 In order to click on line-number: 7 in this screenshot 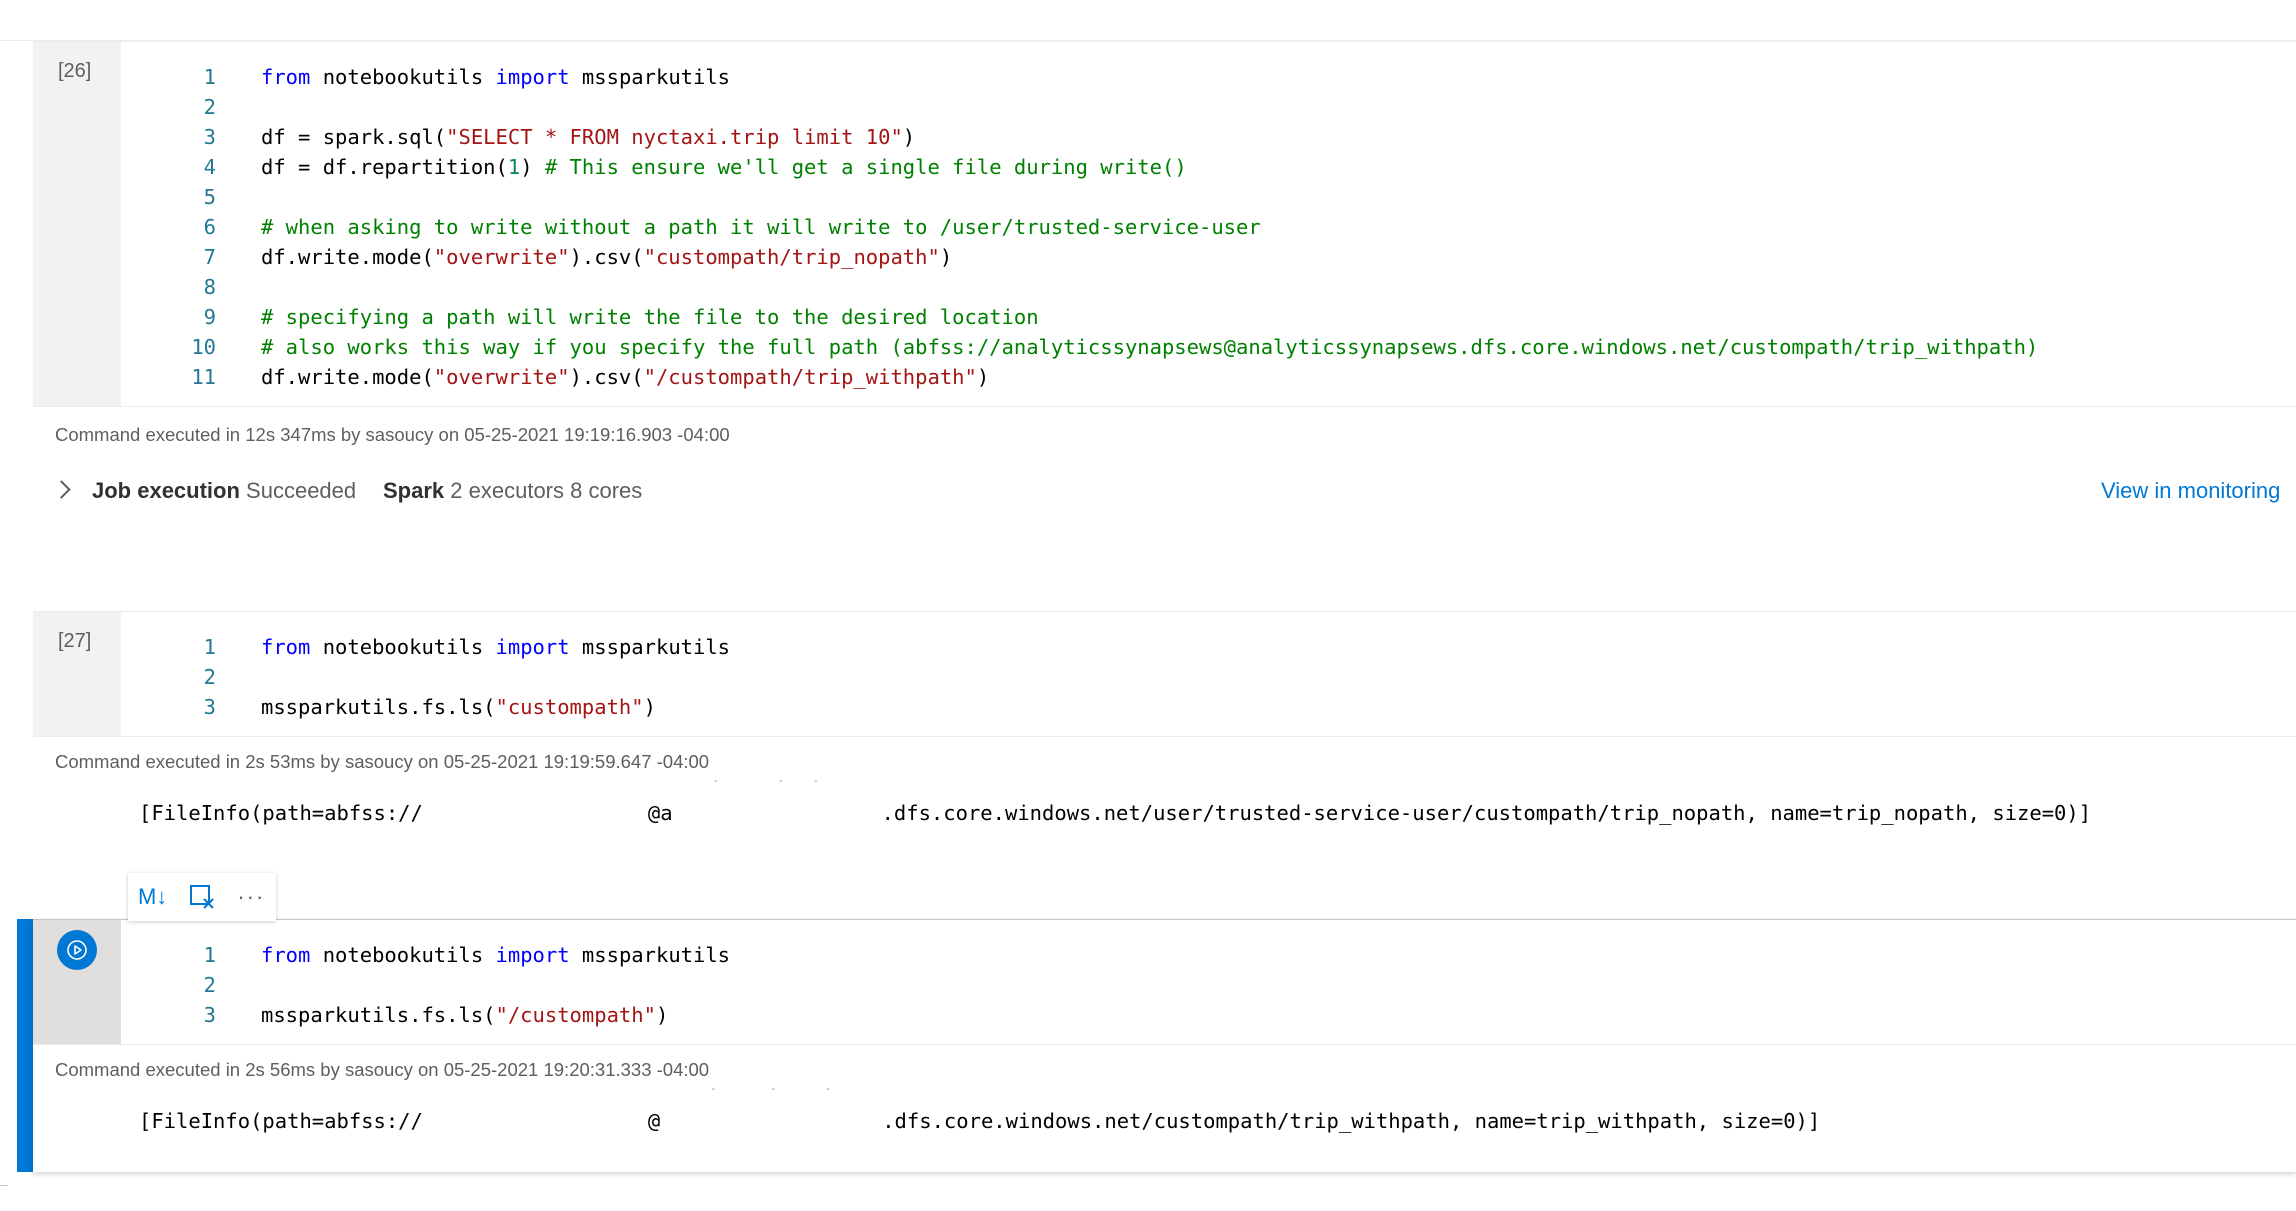, I will do `click(209, 257)`.